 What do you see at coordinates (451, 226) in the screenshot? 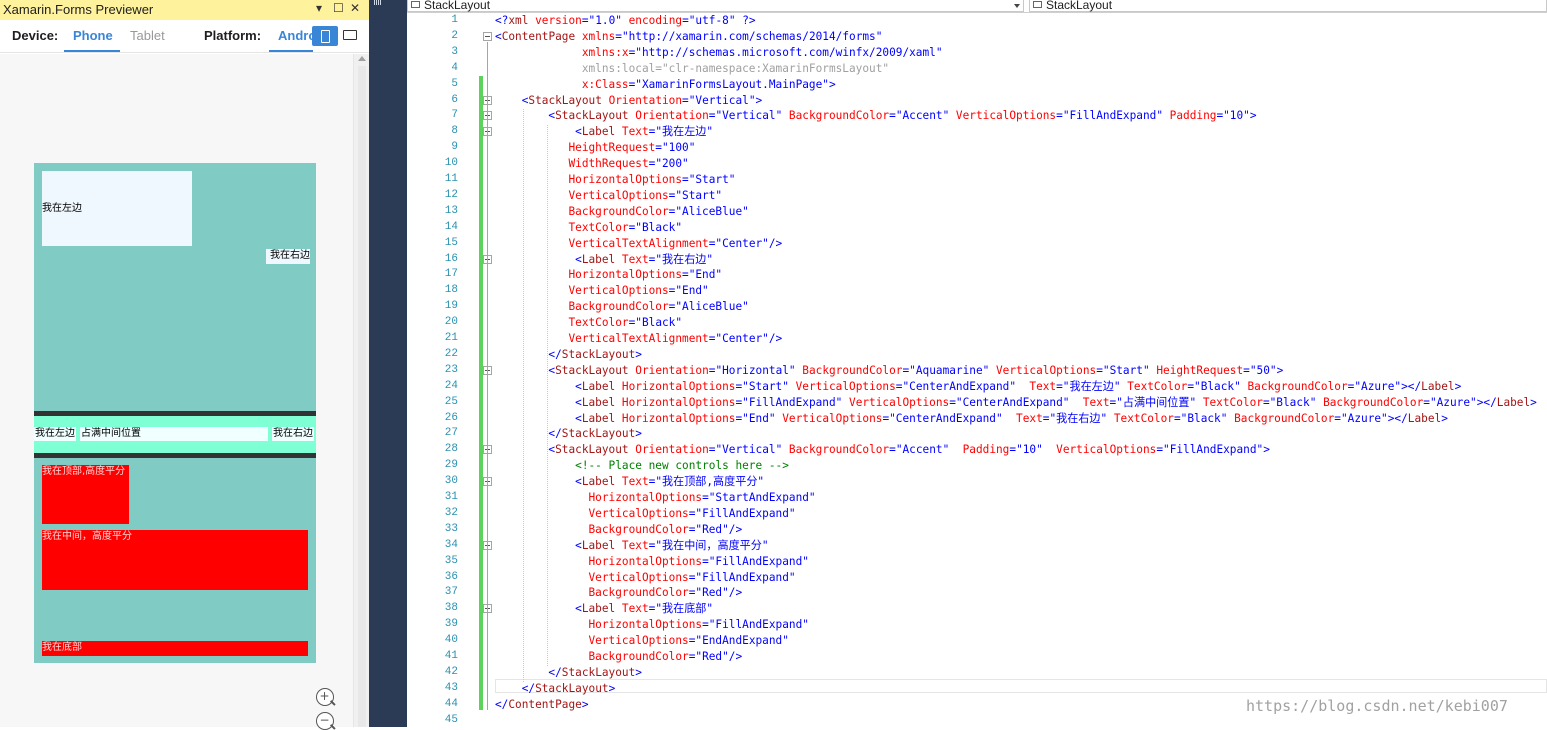
I see `line-number: 14` at bounding box center [451, 226].